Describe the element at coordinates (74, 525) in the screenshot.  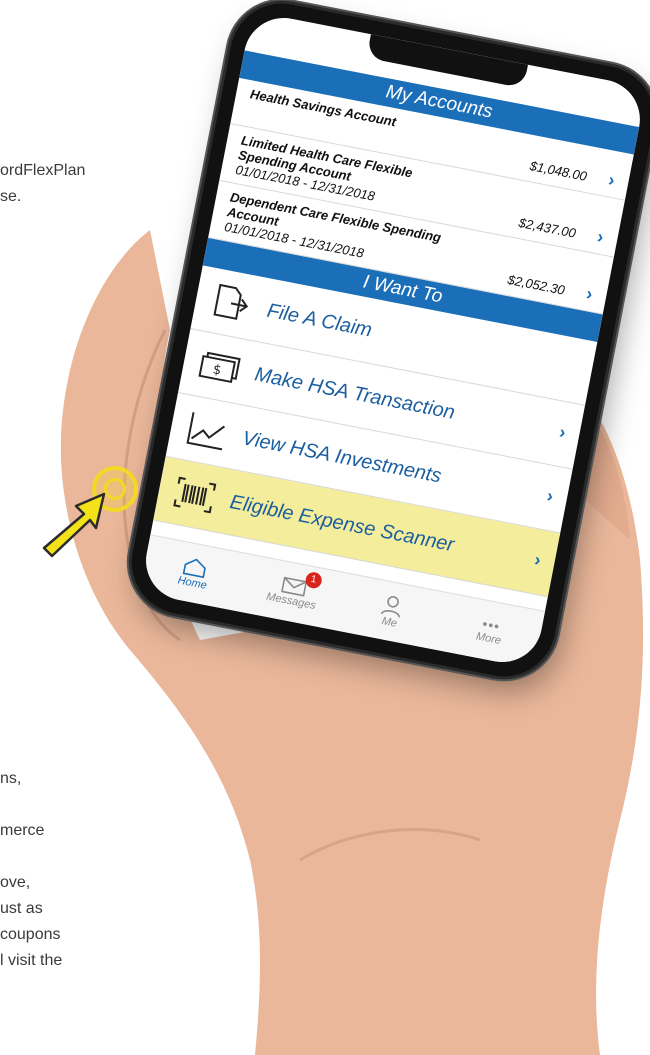
I see `pointer-arrow-icon` at that location.